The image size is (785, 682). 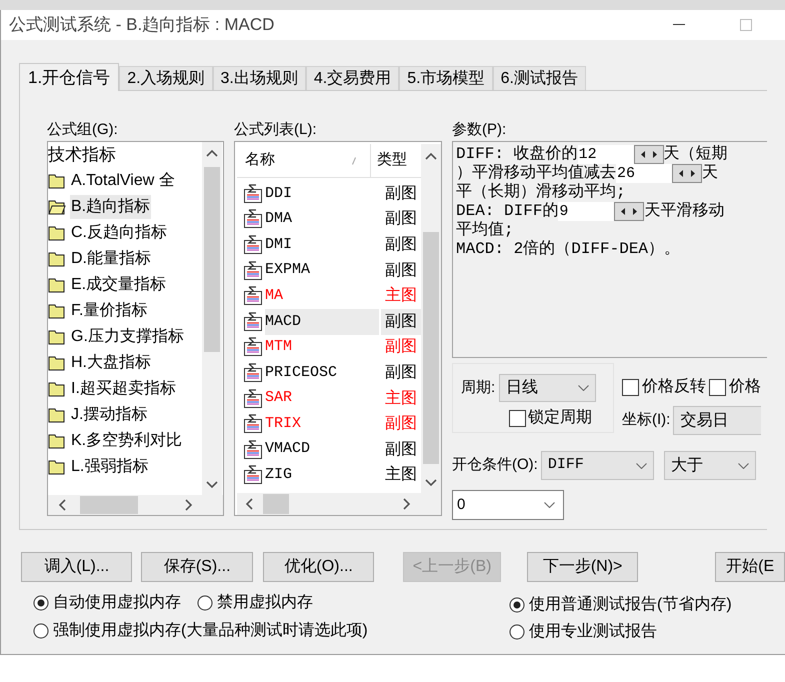 What do you see at coordinates (508, 505) in the screenshot?
I see `threshold-dropdown: 0` at bounding box center [508, 505].